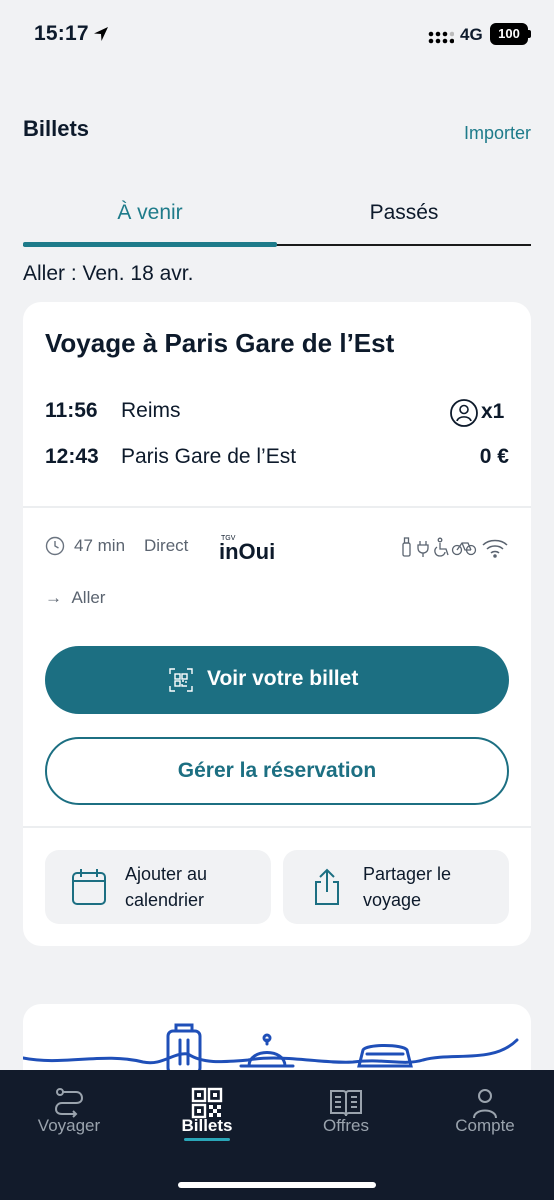  I want to click on arrival-time: 12:43, so click(72, 456).